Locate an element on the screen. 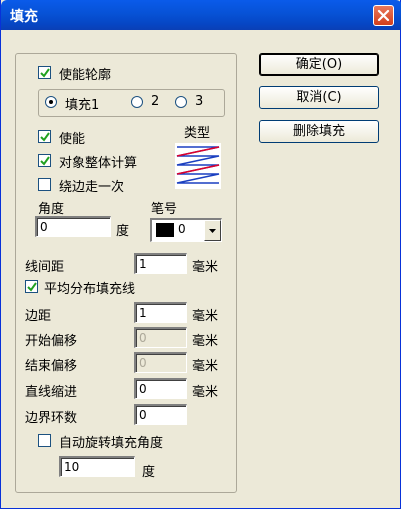  fill-2-label: 2 is located at coordinates (155, 101).